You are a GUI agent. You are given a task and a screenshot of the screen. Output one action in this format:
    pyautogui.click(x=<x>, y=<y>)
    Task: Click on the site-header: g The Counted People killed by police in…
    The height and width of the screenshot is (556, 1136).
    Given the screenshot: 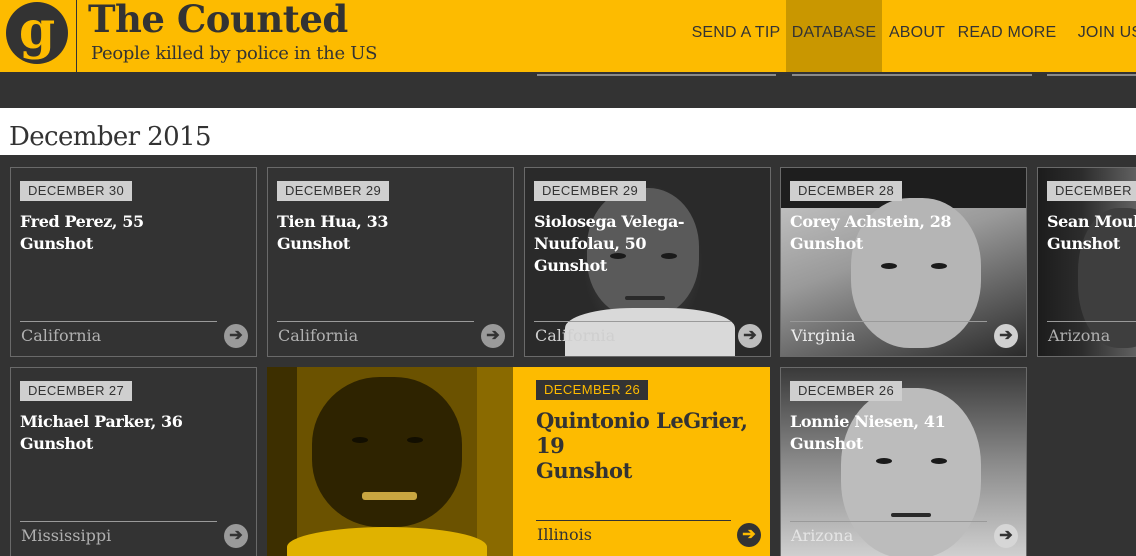 What is the action you would take?
    pyautogui.click(x=568, y=36)
    